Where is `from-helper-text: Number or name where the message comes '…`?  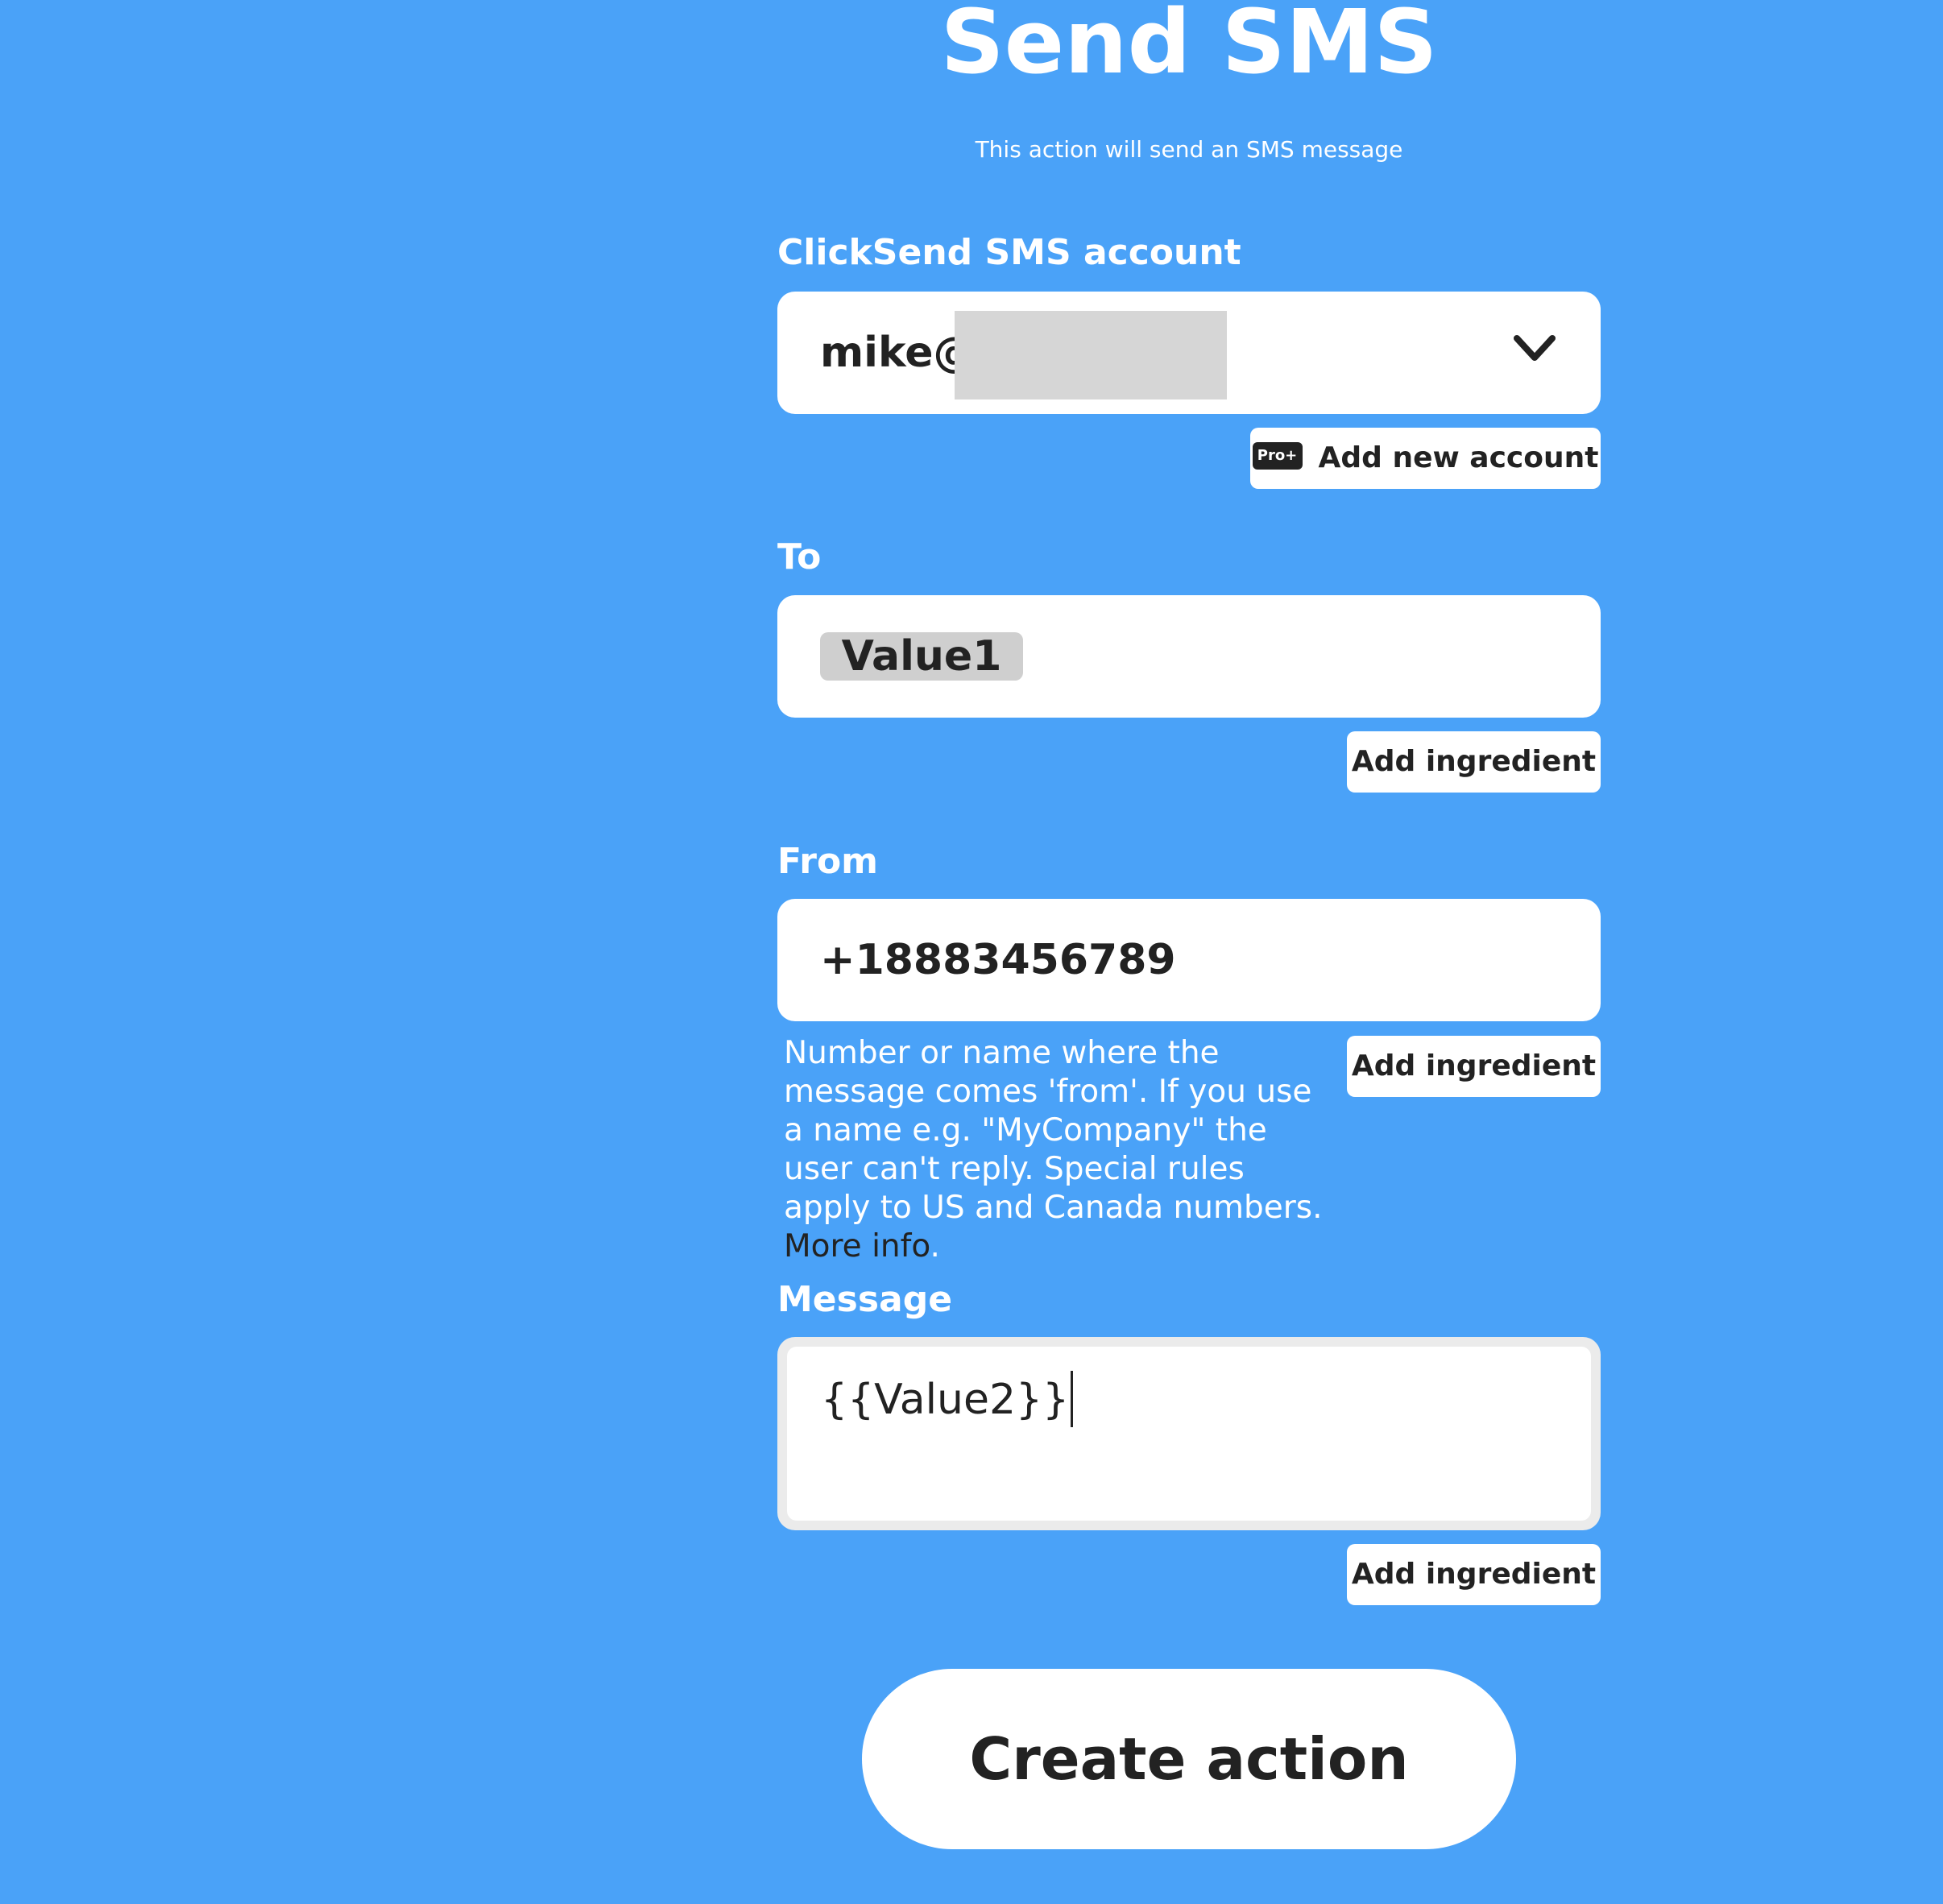
from-helper-text: Number or name where the message comes '… is located at coordinates (1058, 1150).